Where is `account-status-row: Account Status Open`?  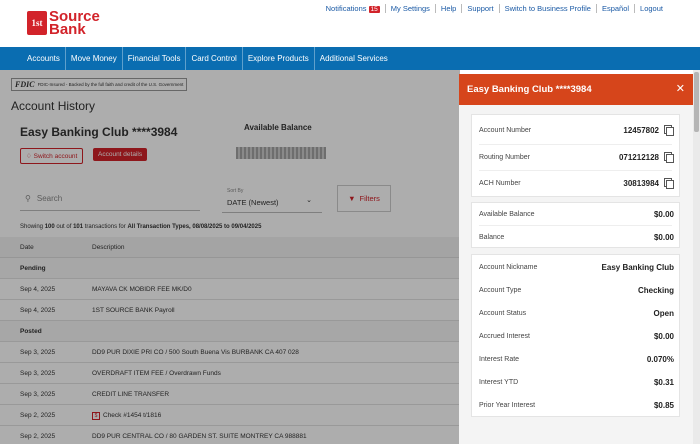
account-status-row: Account Status Open is located at coordinates (576, 313).